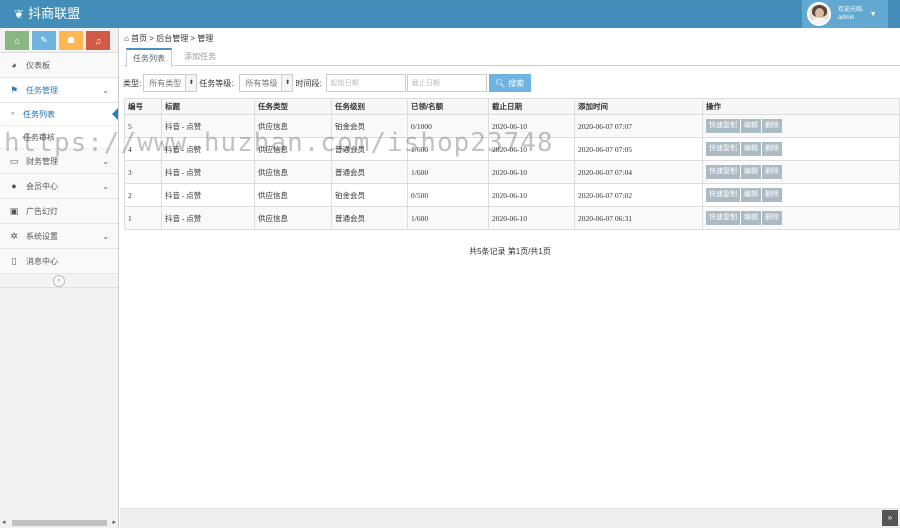 This screenshot has width=900, height=528. I want to click on sidebar-item-label: 仪表板, so click(38, 65).